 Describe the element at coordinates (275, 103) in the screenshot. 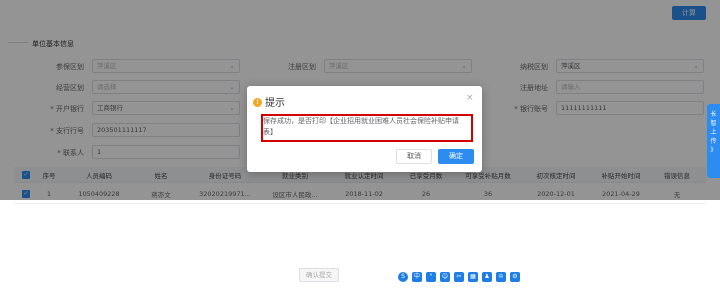

I see `dialog-title: 提示` at that location.